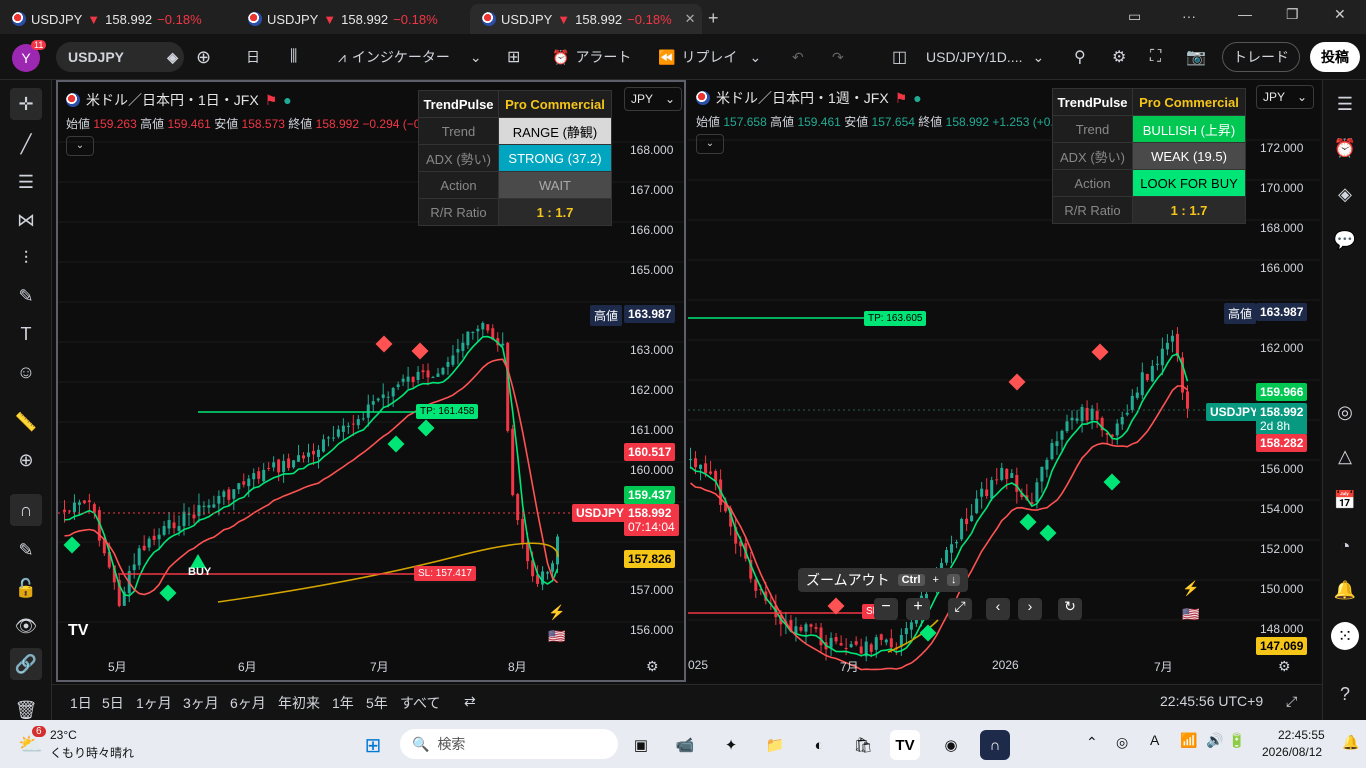 The width and height of the screenshot is (1366, 768). What do you see at coordinates (513, 57) in the screenshot?
I see `layout-grid-icon: ⊞` at bounding box center [513, 57].